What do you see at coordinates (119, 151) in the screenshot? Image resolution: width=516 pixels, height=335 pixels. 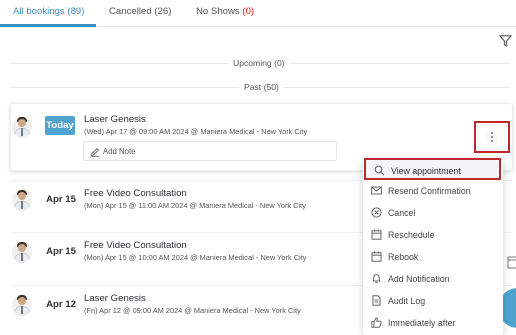 I see `add-note-label: Add Note` at bounding box center [119, 151].